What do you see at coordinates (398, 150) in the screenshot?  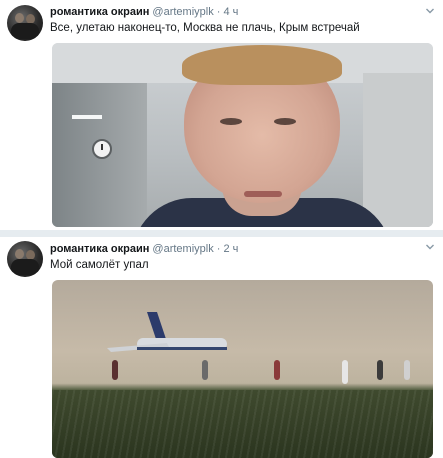 I see `photo-pillar` at bounding box center [398, 150].